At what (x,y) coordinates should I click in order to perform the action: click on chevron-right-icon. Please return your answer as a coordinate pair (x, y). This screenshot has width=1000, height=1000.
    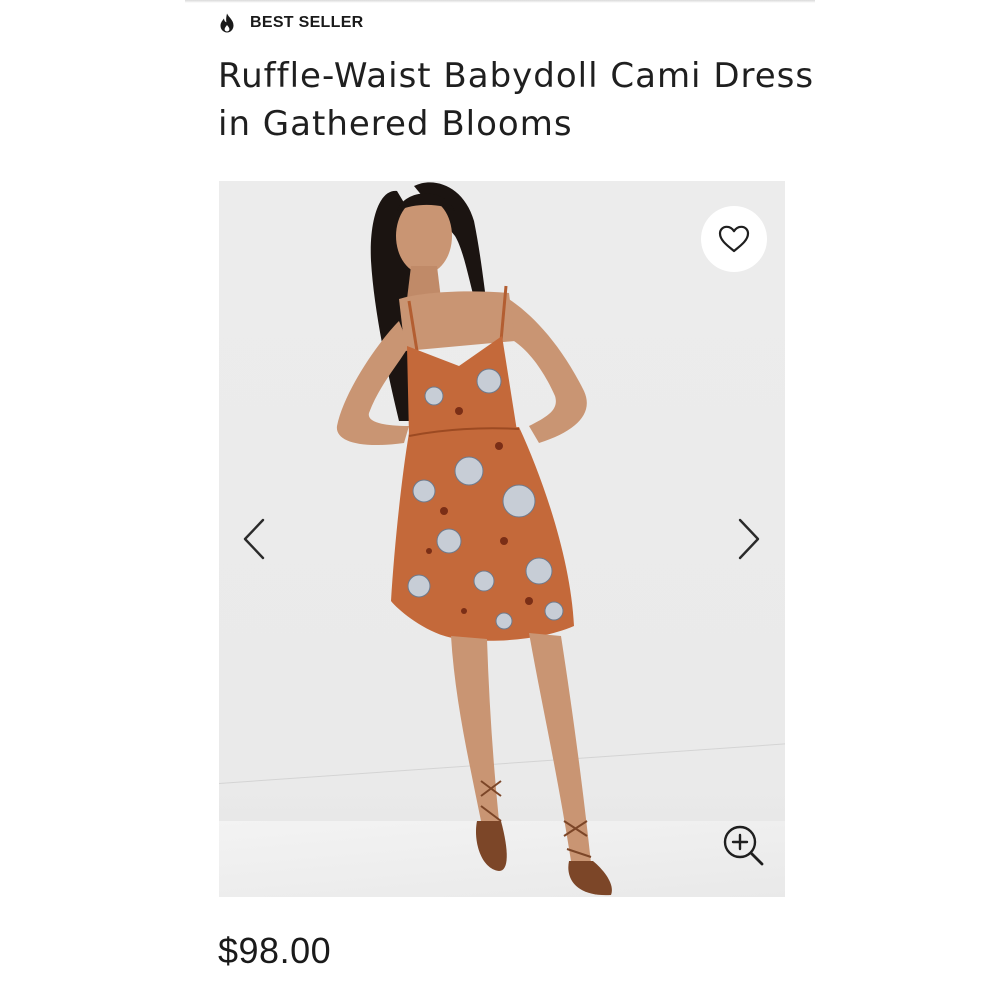
    Looking at the image, I should click on (749, 539).